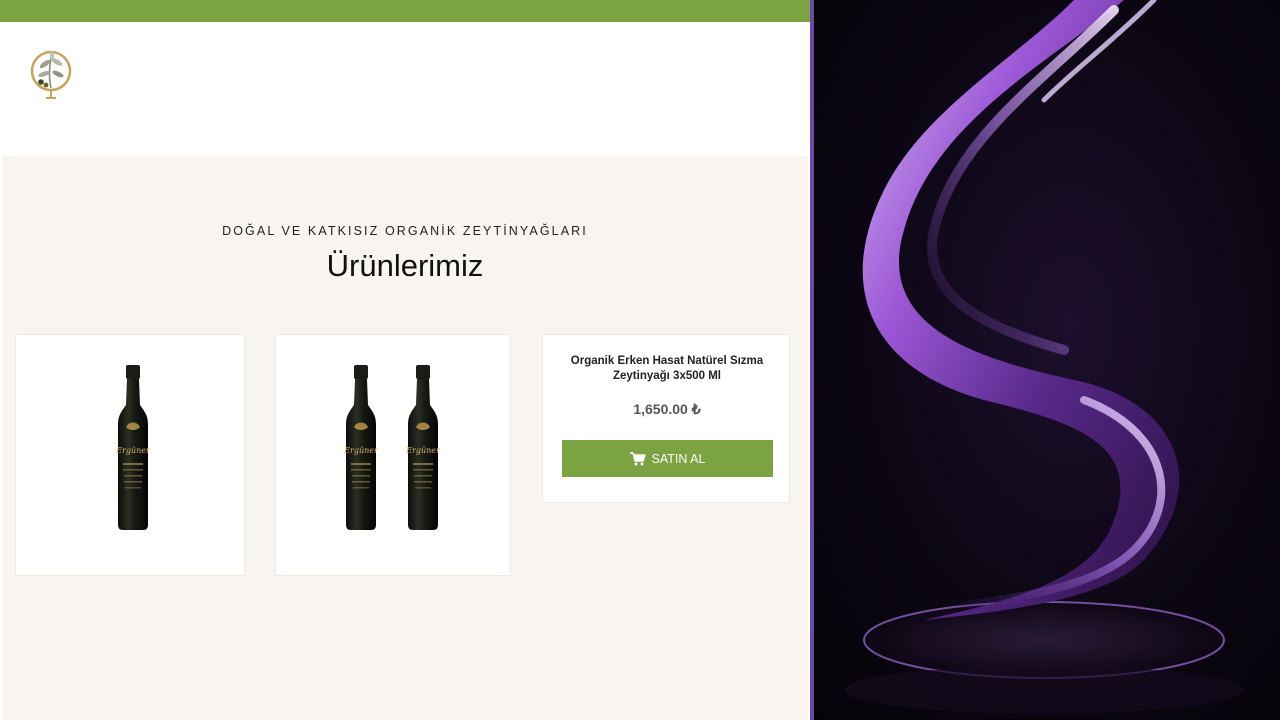  What do you see at coordinates (393, 455) in the screenshot?
I see `product-card-2: Ergüner Ergüner` at bounding box center [393, 455].